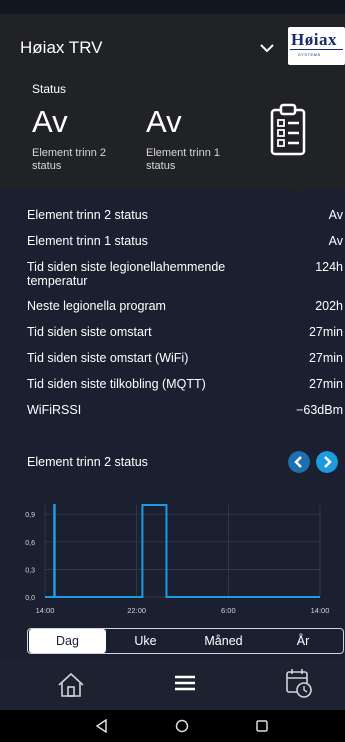  I want to click on prev-arrow-icon, so click(299, 462).